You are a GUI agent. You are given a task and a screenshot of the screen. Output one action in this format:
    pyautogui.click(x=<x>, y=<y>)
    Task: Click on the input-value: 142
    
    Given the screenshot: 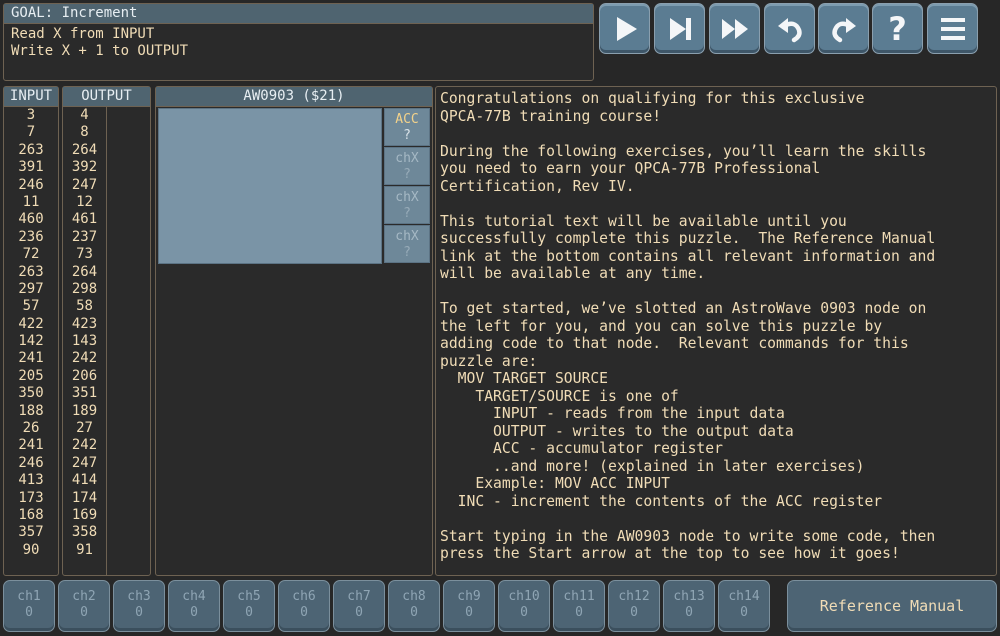 What is the action you would take?
    pyautogui.click(x=31, y=341)
    